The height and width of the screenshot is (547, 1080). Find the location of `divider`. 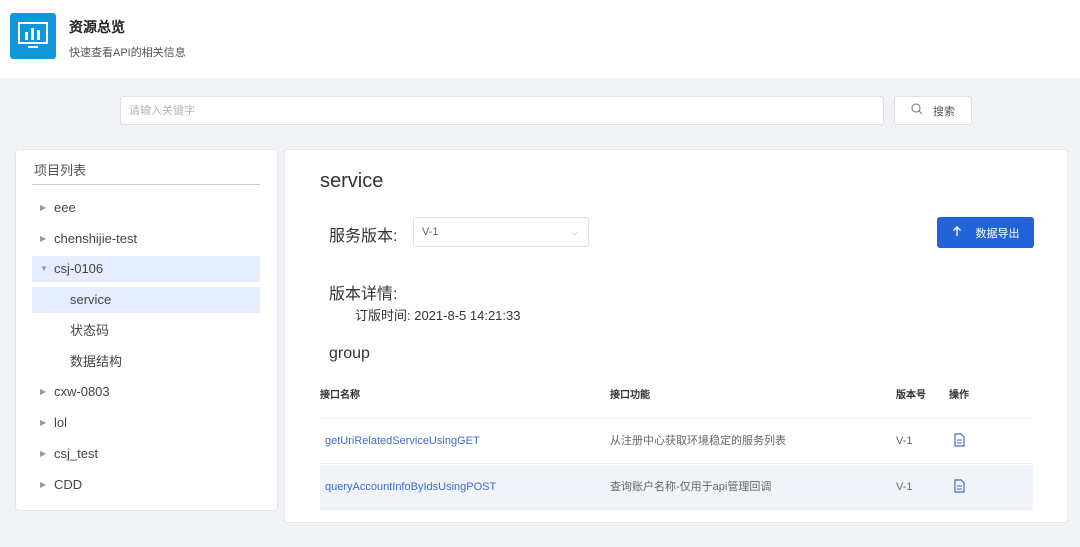

divider is located at coordinates (146, 184).